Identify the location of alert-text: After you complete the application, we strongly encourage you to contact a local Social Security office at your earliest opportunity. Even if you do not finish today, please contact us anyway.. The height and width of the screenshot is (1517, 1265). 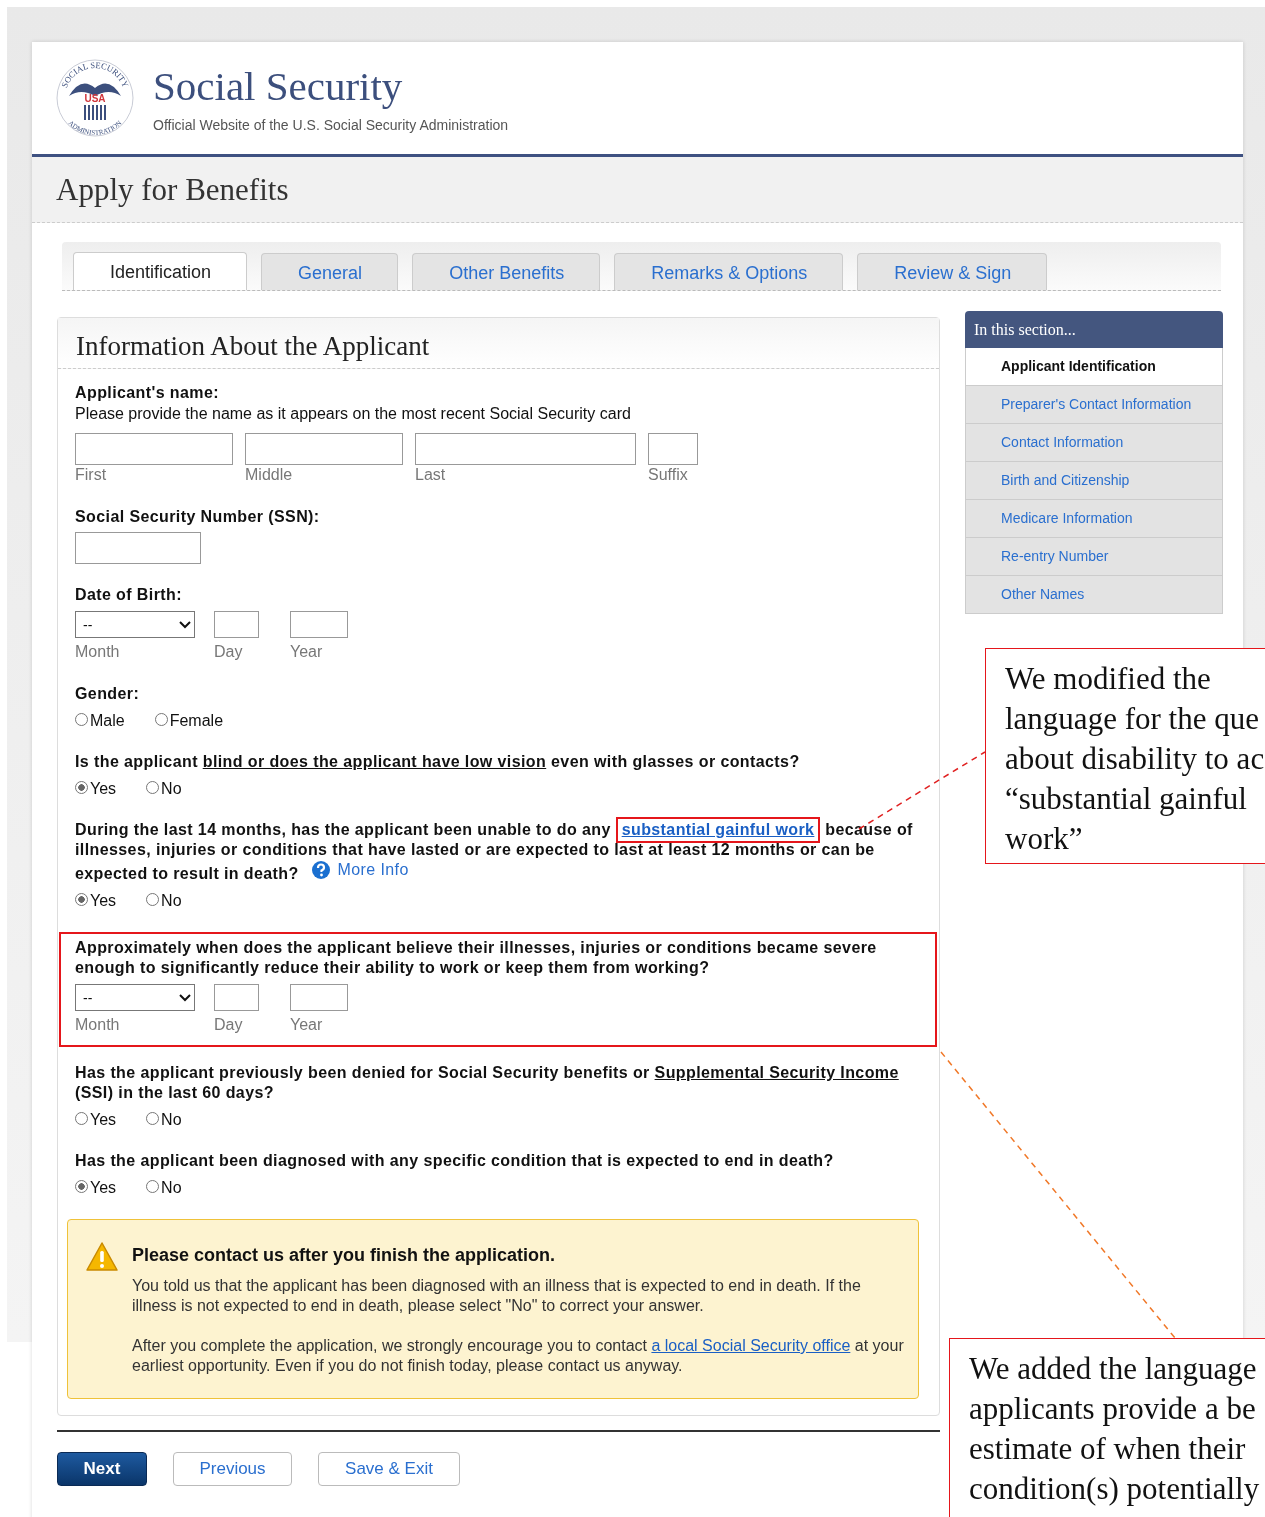
(518, 1356).